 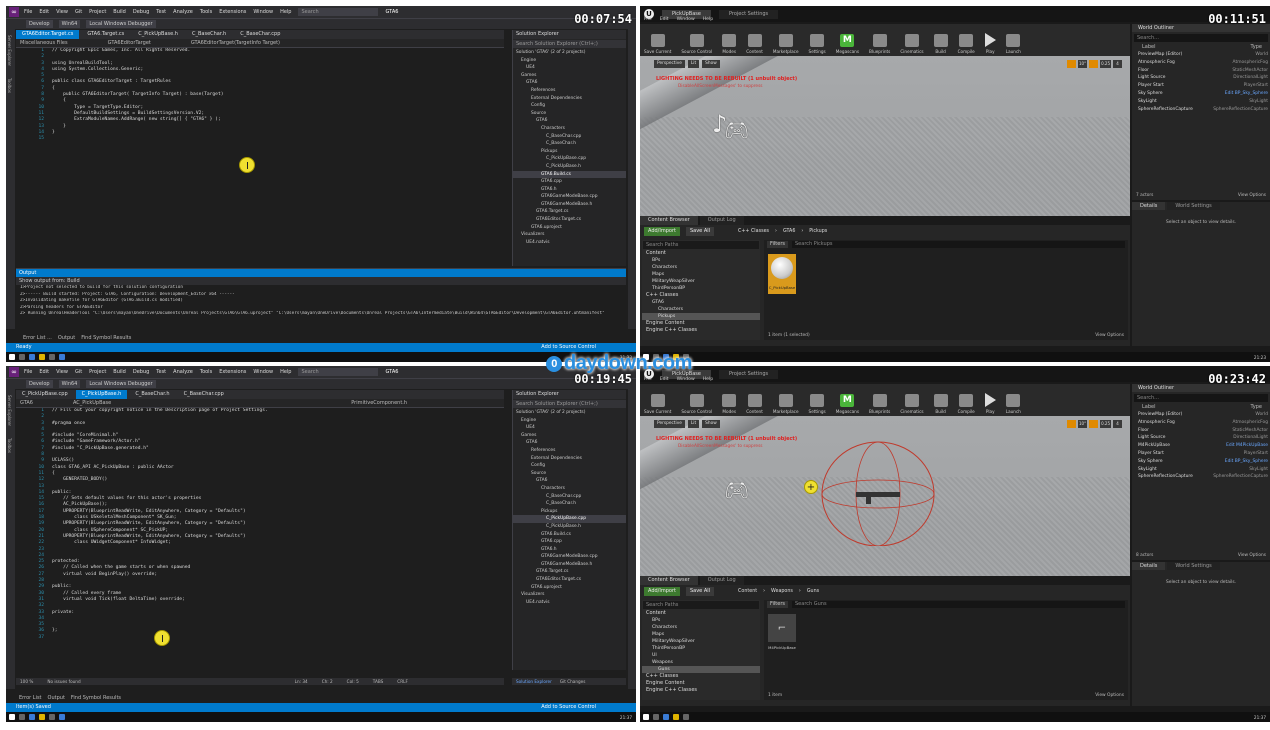 What do you see at coordinates (701, 316) in the screenshot?
I see `folder-tree-item: Pickups` at bounding box center [701, 316].